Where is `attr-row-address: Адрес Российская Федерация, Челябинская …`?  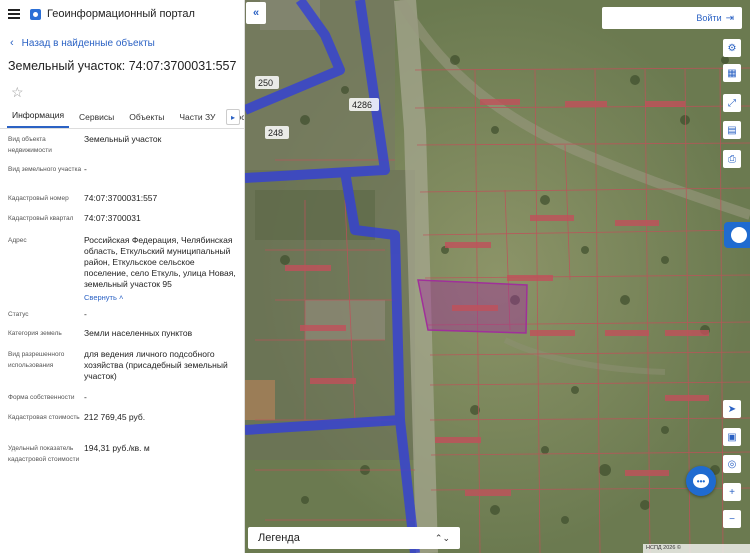
attr-row-address: Адрес Российская Федерация, Челябинская … is located at coordinates (123, 269).